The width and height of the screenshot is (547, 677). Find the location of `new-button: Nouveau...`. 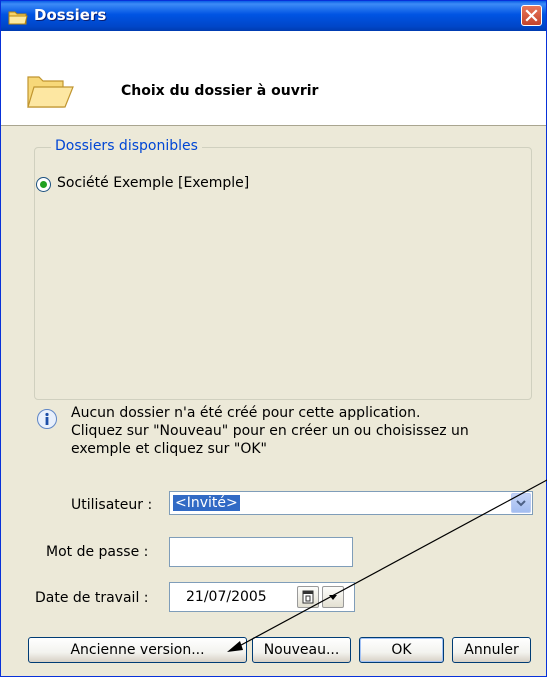

new-button: Nouveau... is located at coordinates (301, 650).